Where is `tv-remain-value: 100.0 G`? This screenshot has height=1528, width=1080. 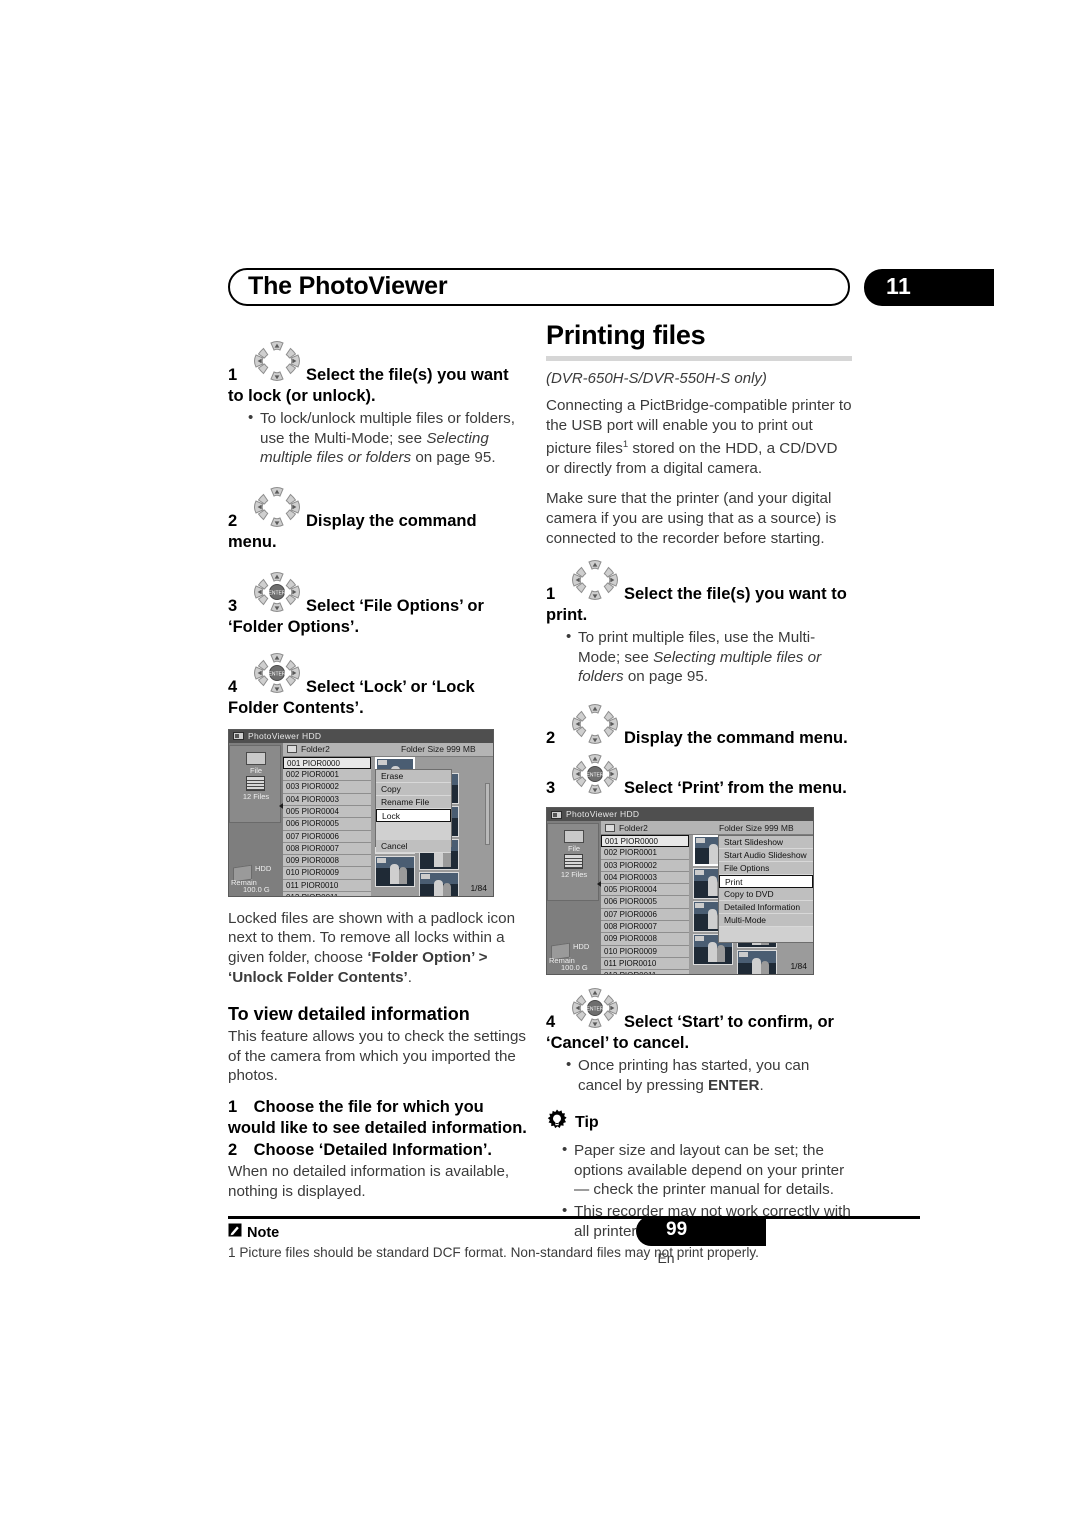 tv-remain-value: 100.0 G is located at coordinates (574, 967).